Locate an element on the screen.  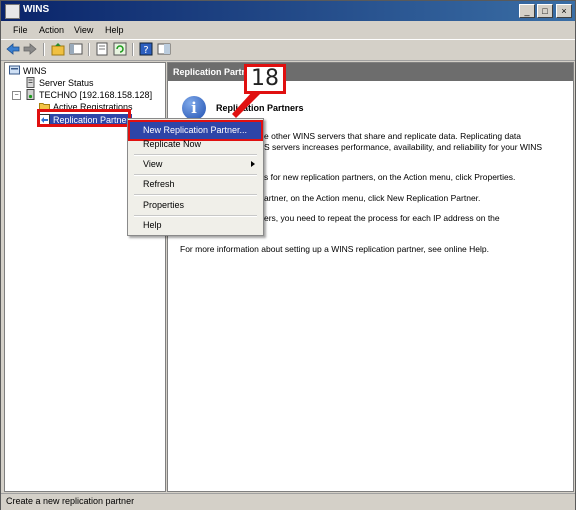
menu-file: File is located at coordinates (20, 30).